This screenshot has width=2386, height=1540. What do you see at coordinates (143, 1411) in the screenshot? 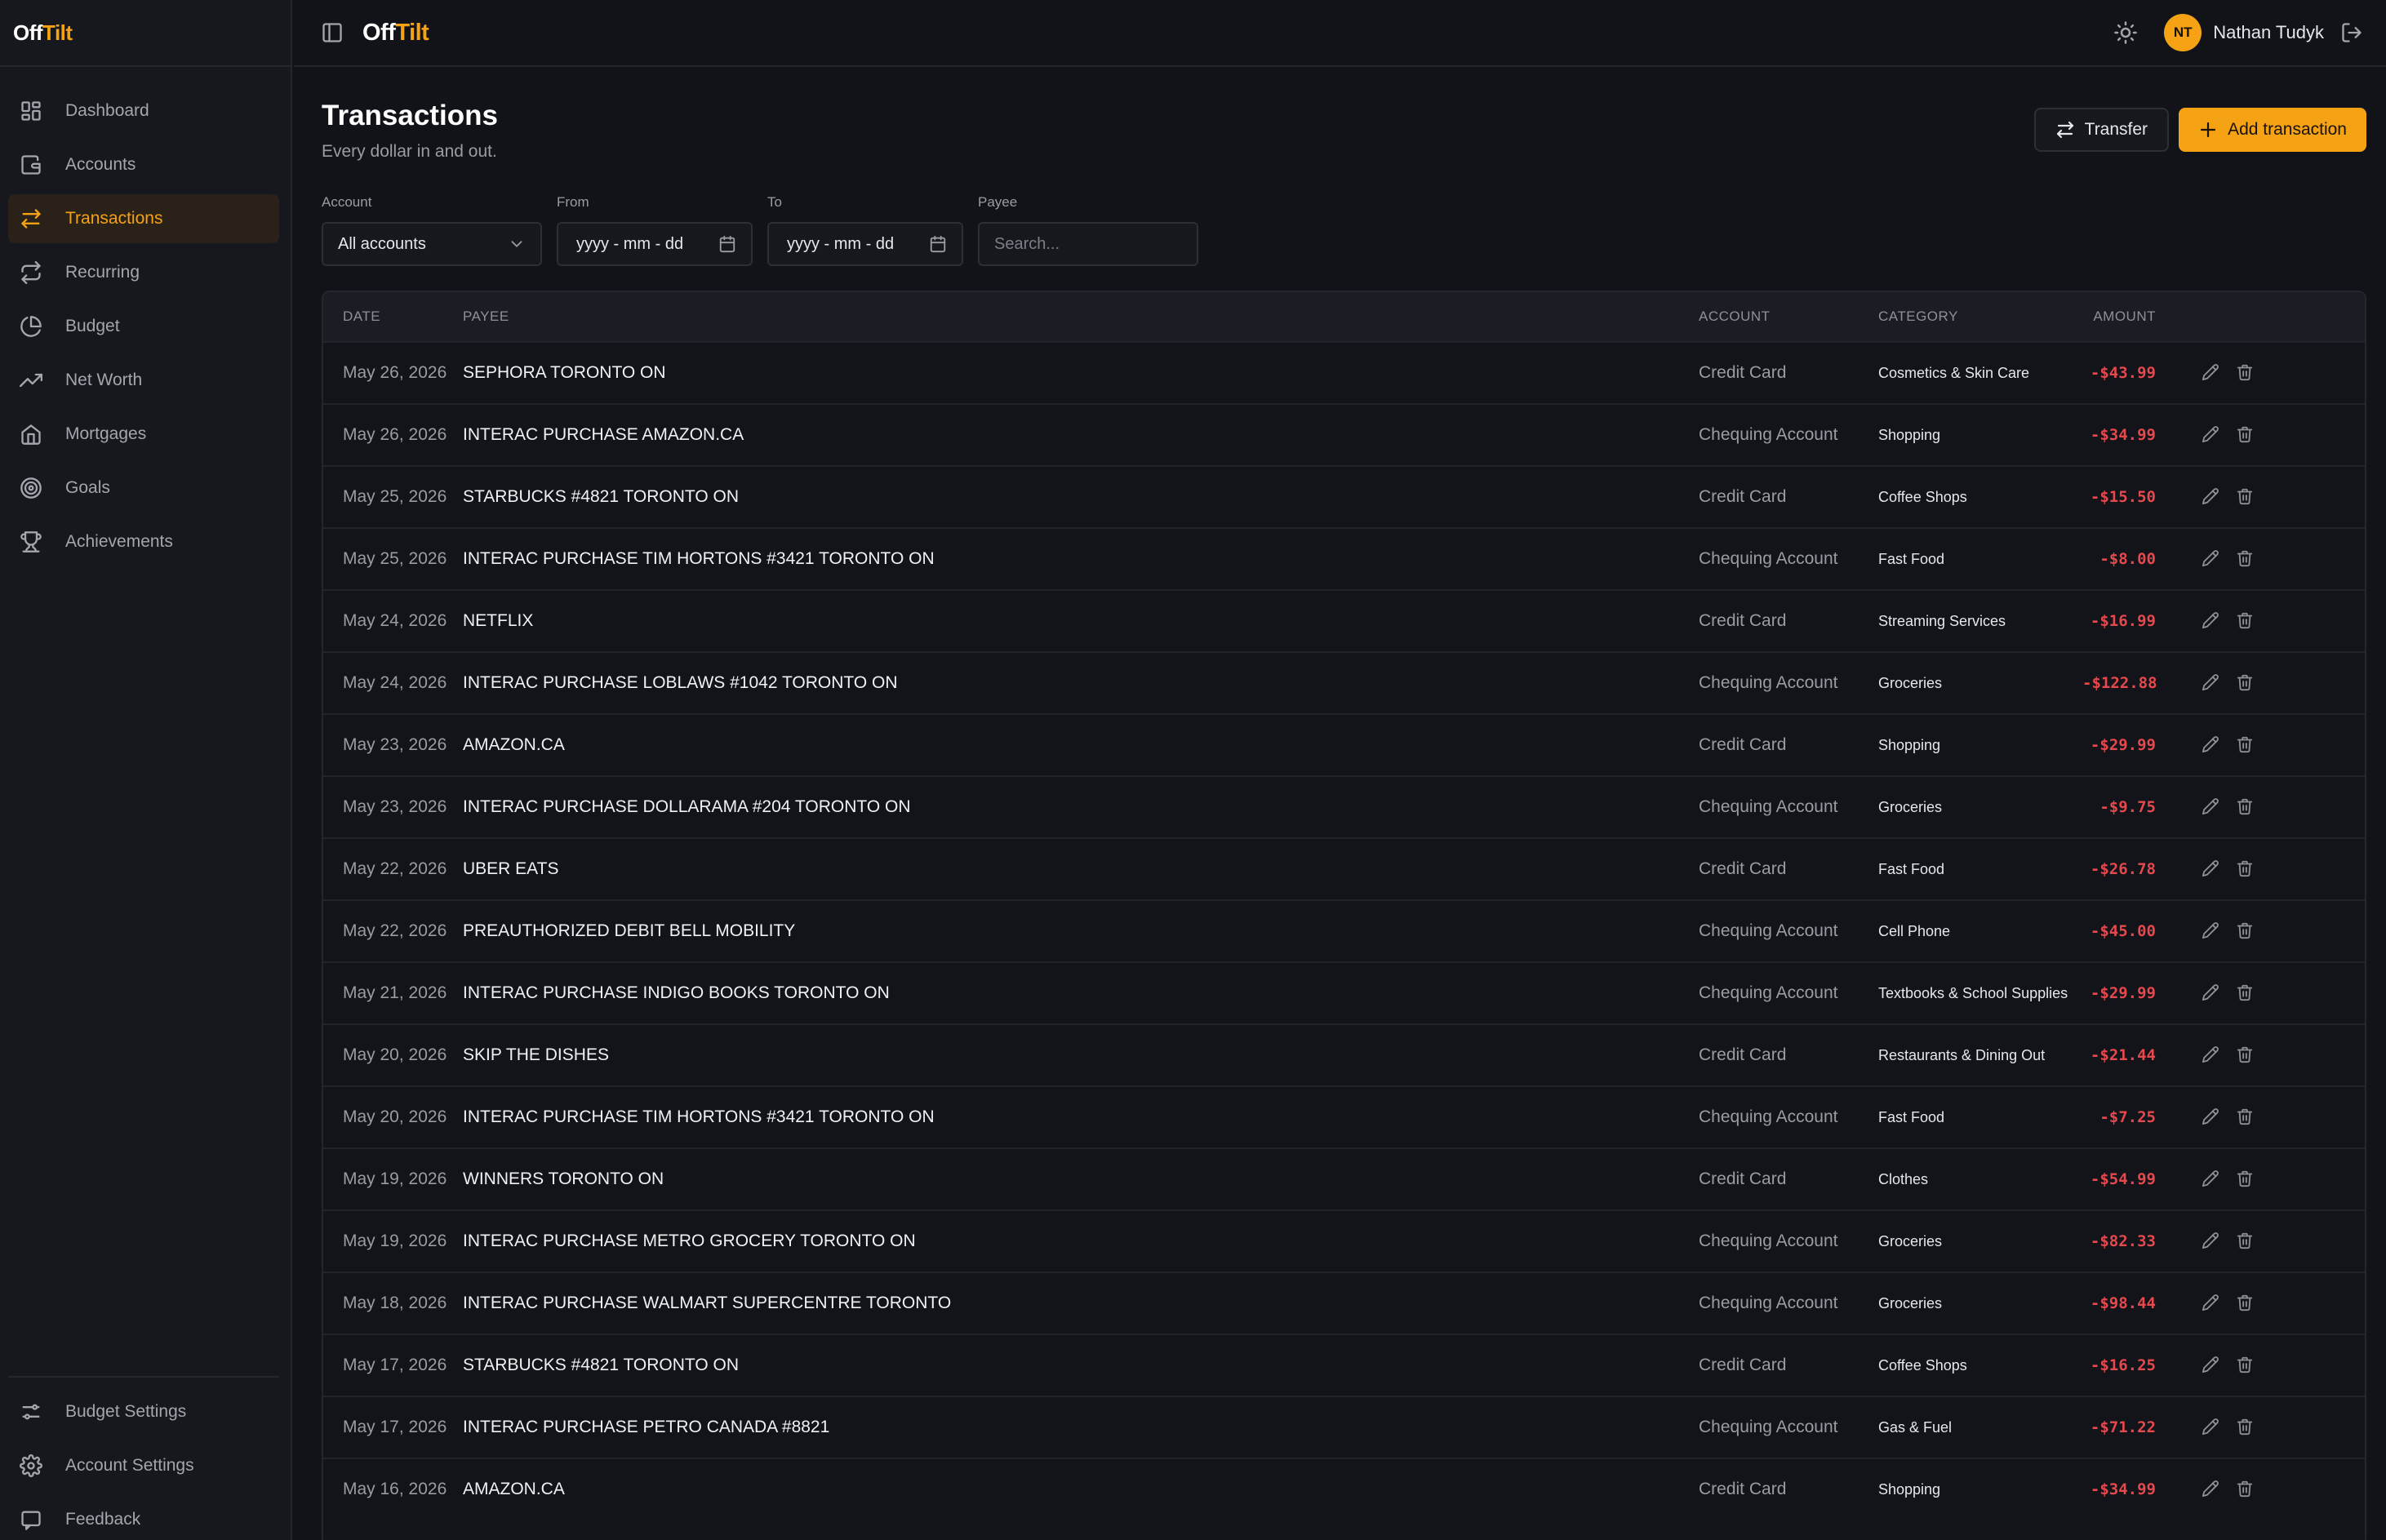
I see `sidebar-bottom-item-budget-settings: Budget Settings` at bounding box center [143, 1411].